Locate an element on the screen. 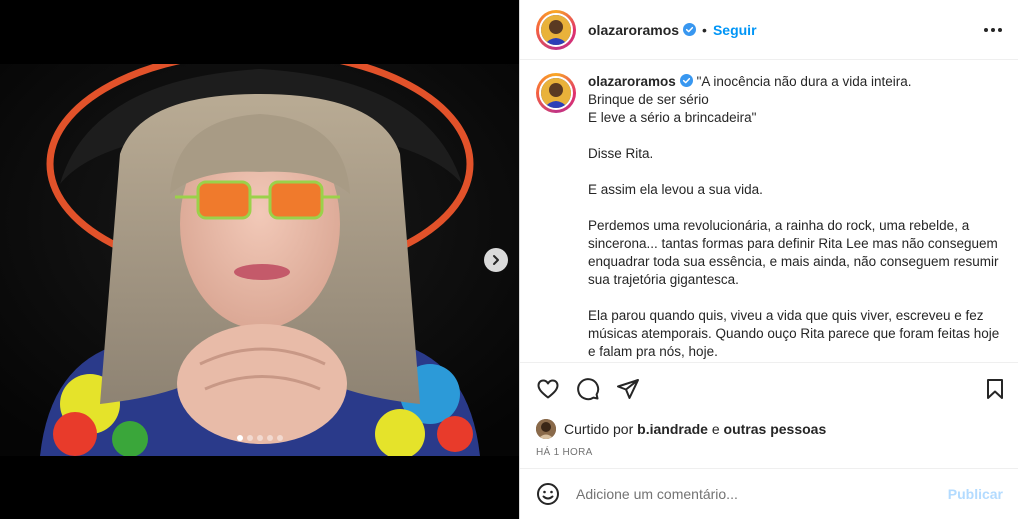 The width and height of the screenshot is (1018, 519). carousel-indicator is located at coordinates (259, 438).